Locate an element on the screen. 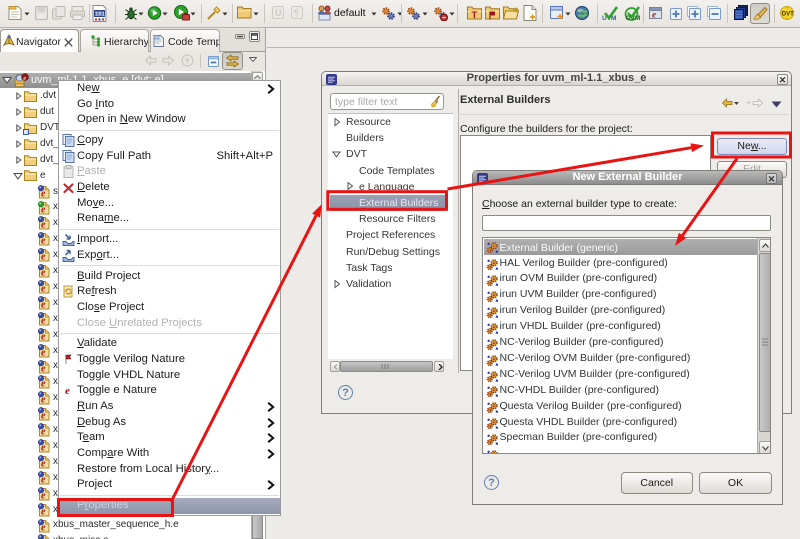 This screenshot has height=539, width=800. svg-text: 101 is located at coordinates (100, 14).